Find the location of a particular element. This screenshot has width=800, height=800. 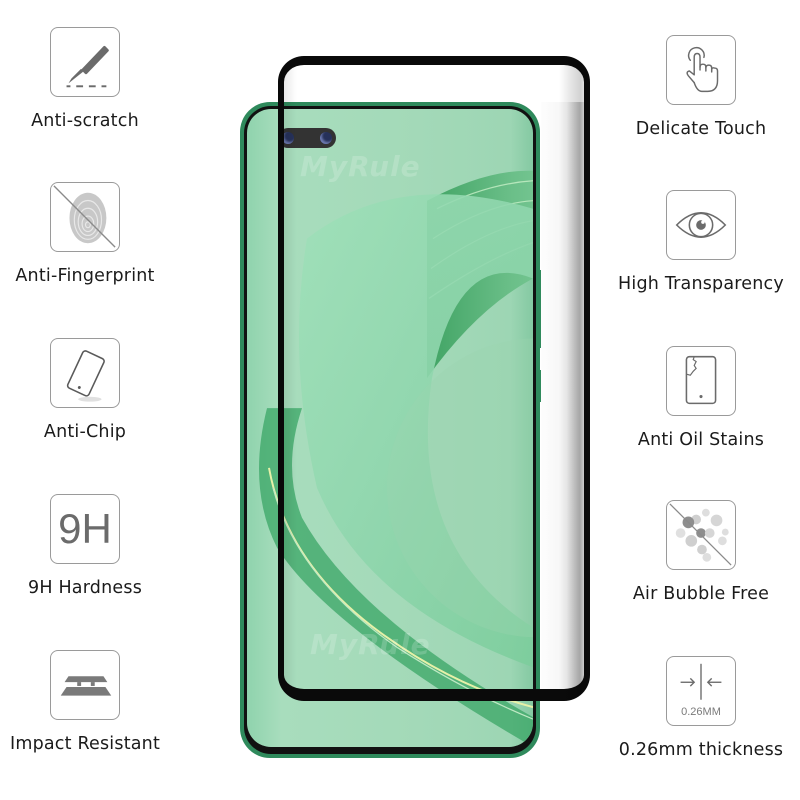

feature-label: 0.26mm thickness is located at coordinates (701, 750).